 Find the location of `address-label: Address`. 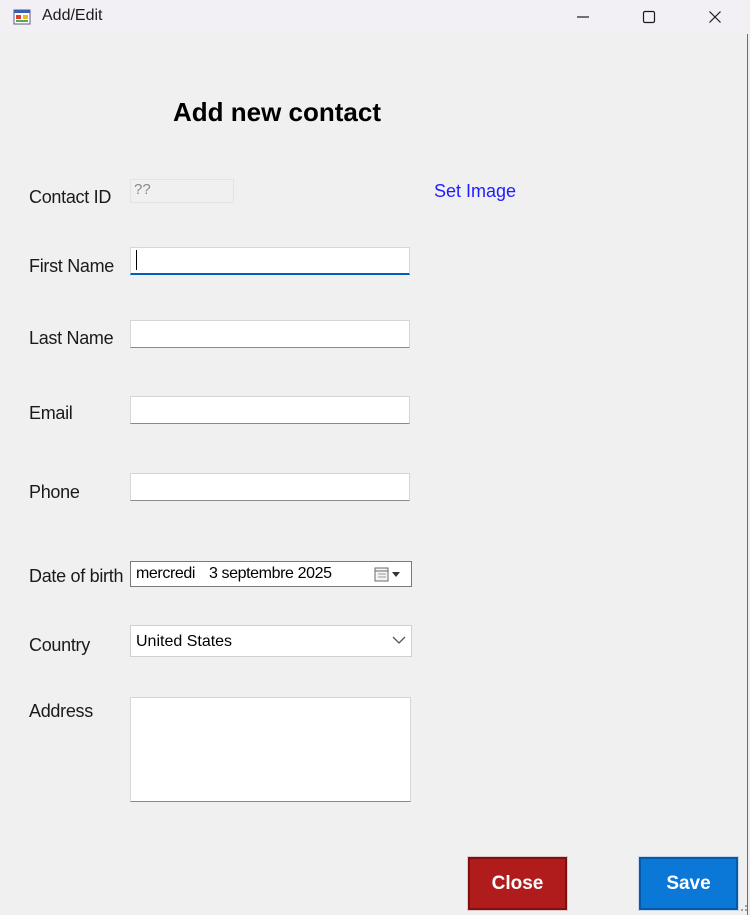

address-label: Address is located at coordinates (61, 711).